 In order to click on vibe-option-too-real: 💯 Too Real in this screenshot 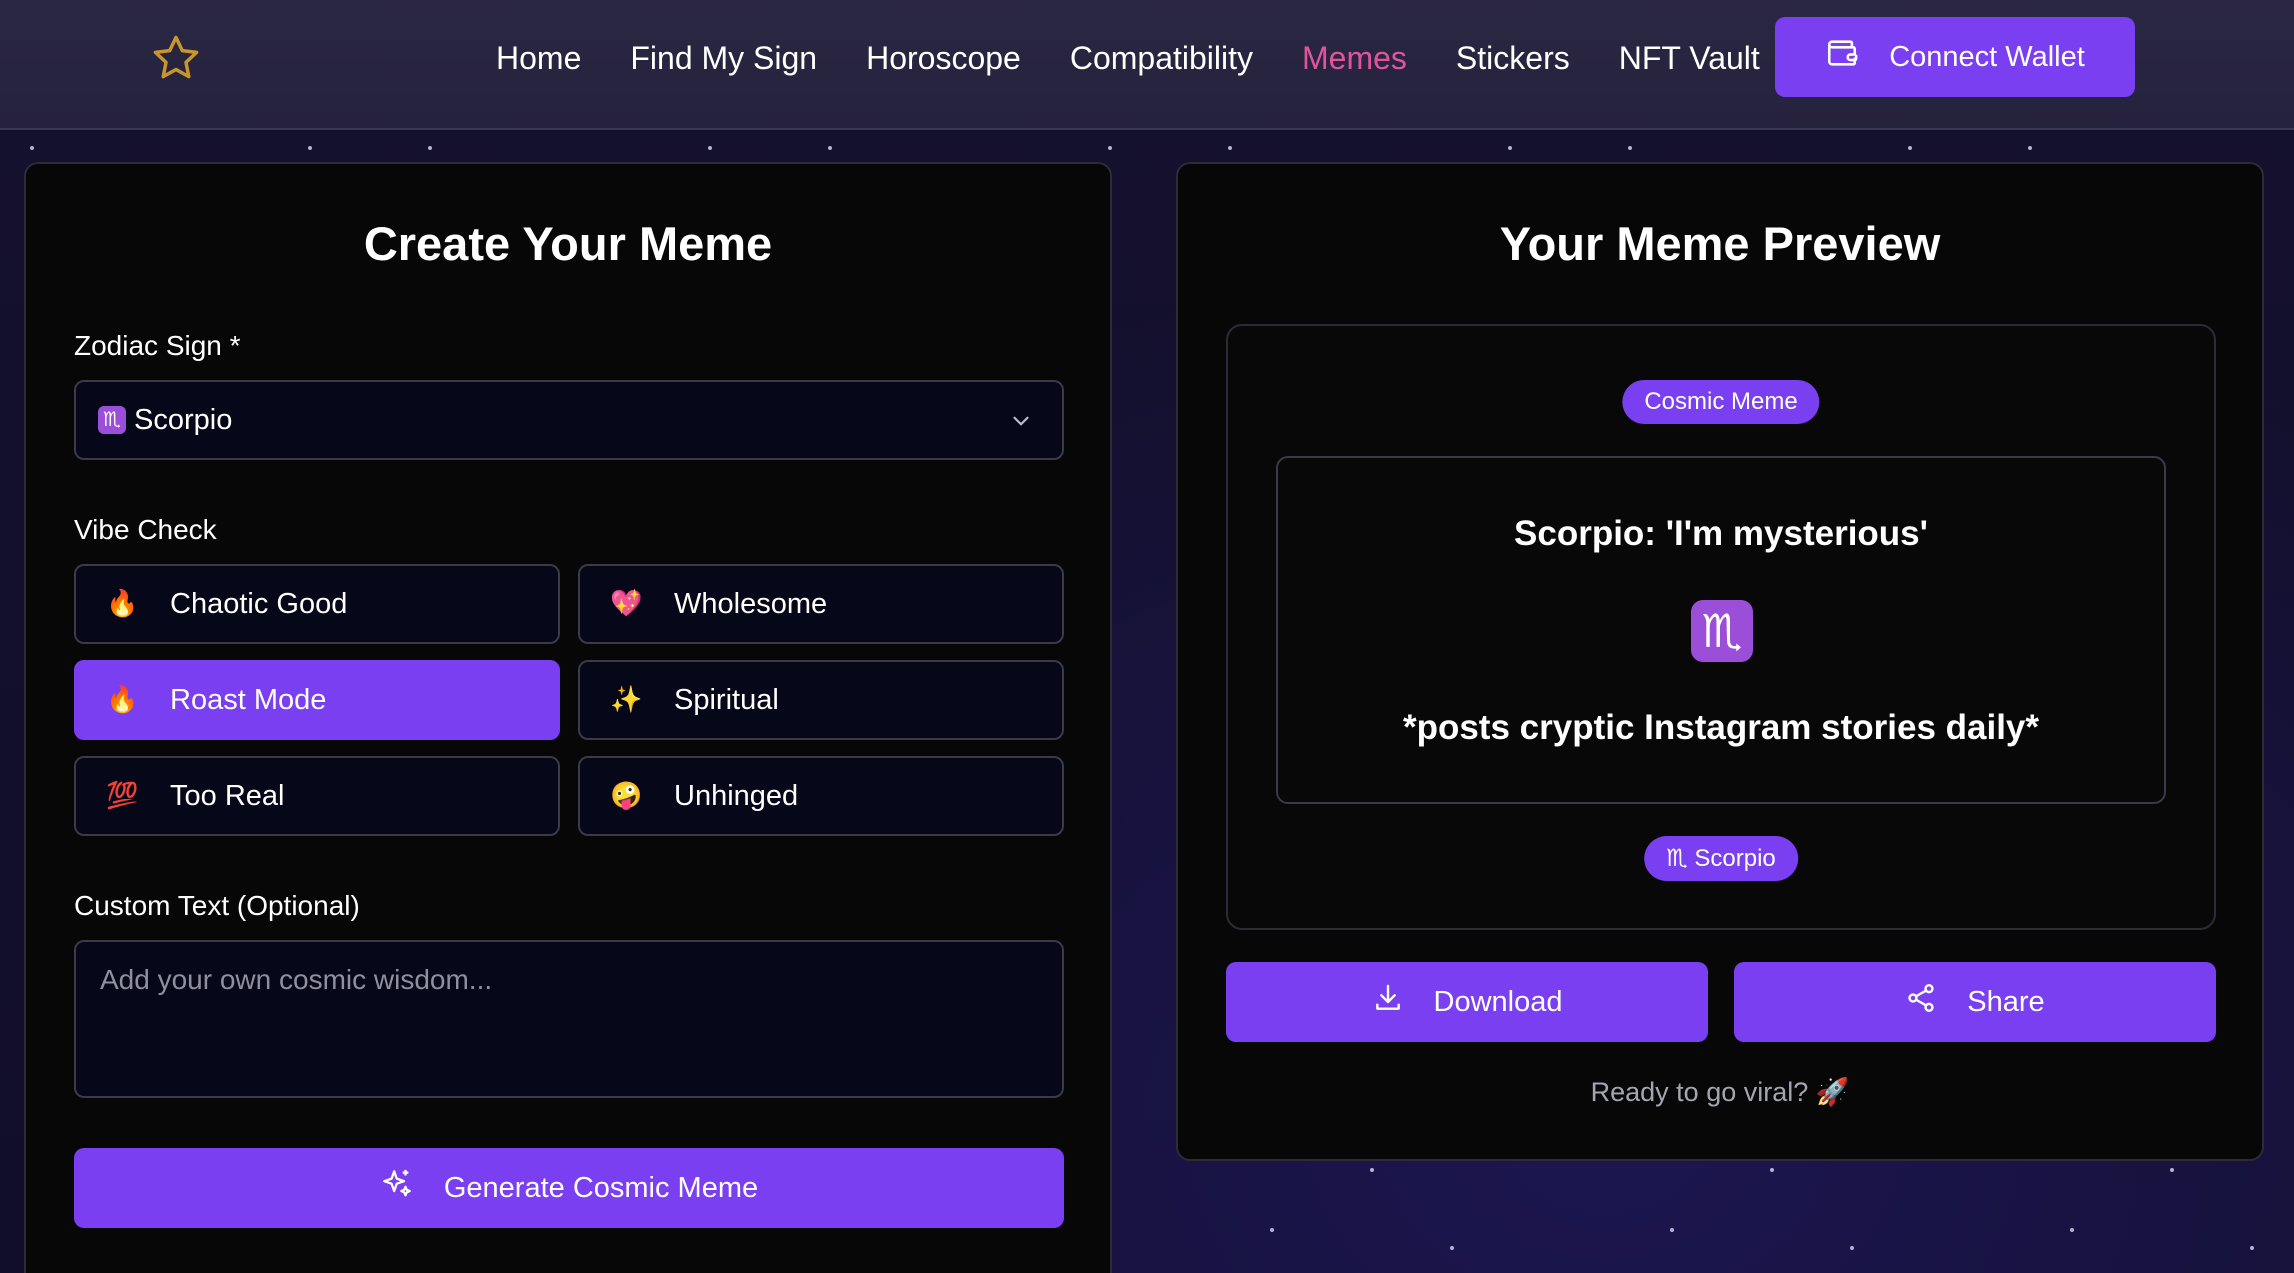, I will do `click(317, 796)`.